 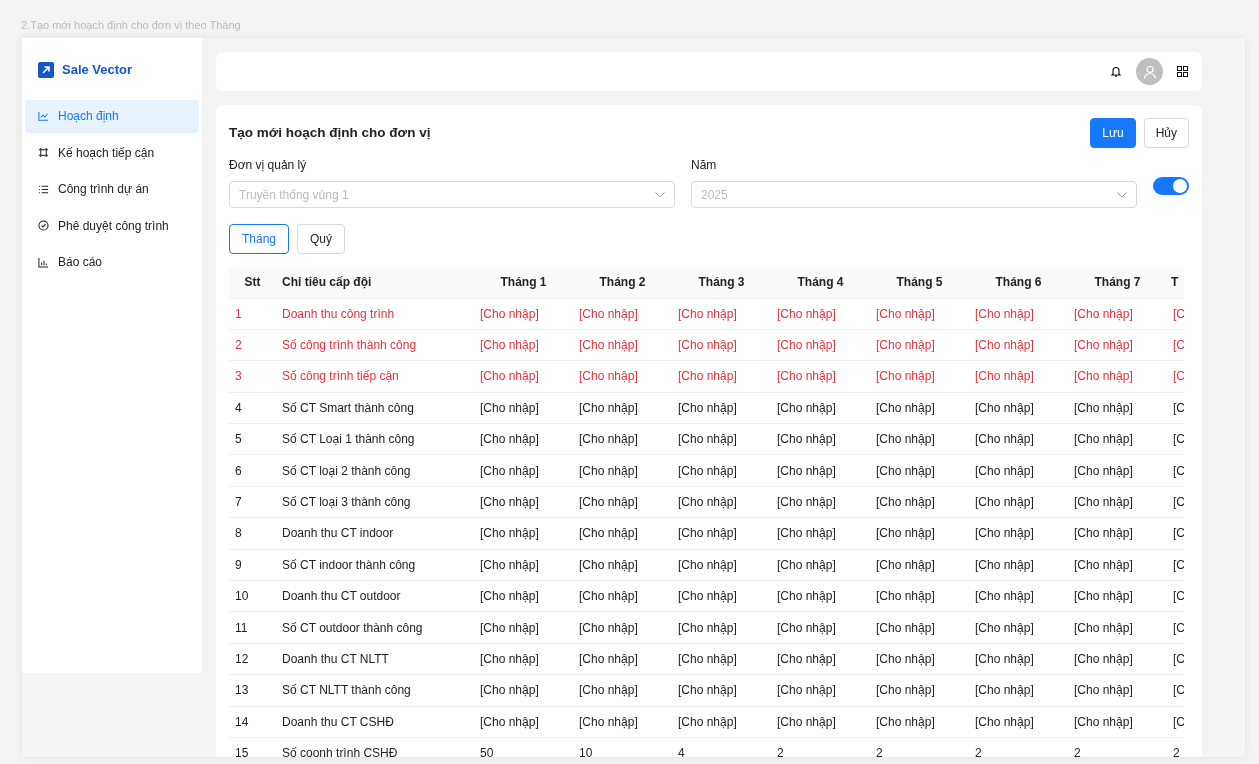 What do you see at coordinates (1166, 133) in the screenshot?
I see `cancel-button: Hủy` at bounding box center [1166, 133].